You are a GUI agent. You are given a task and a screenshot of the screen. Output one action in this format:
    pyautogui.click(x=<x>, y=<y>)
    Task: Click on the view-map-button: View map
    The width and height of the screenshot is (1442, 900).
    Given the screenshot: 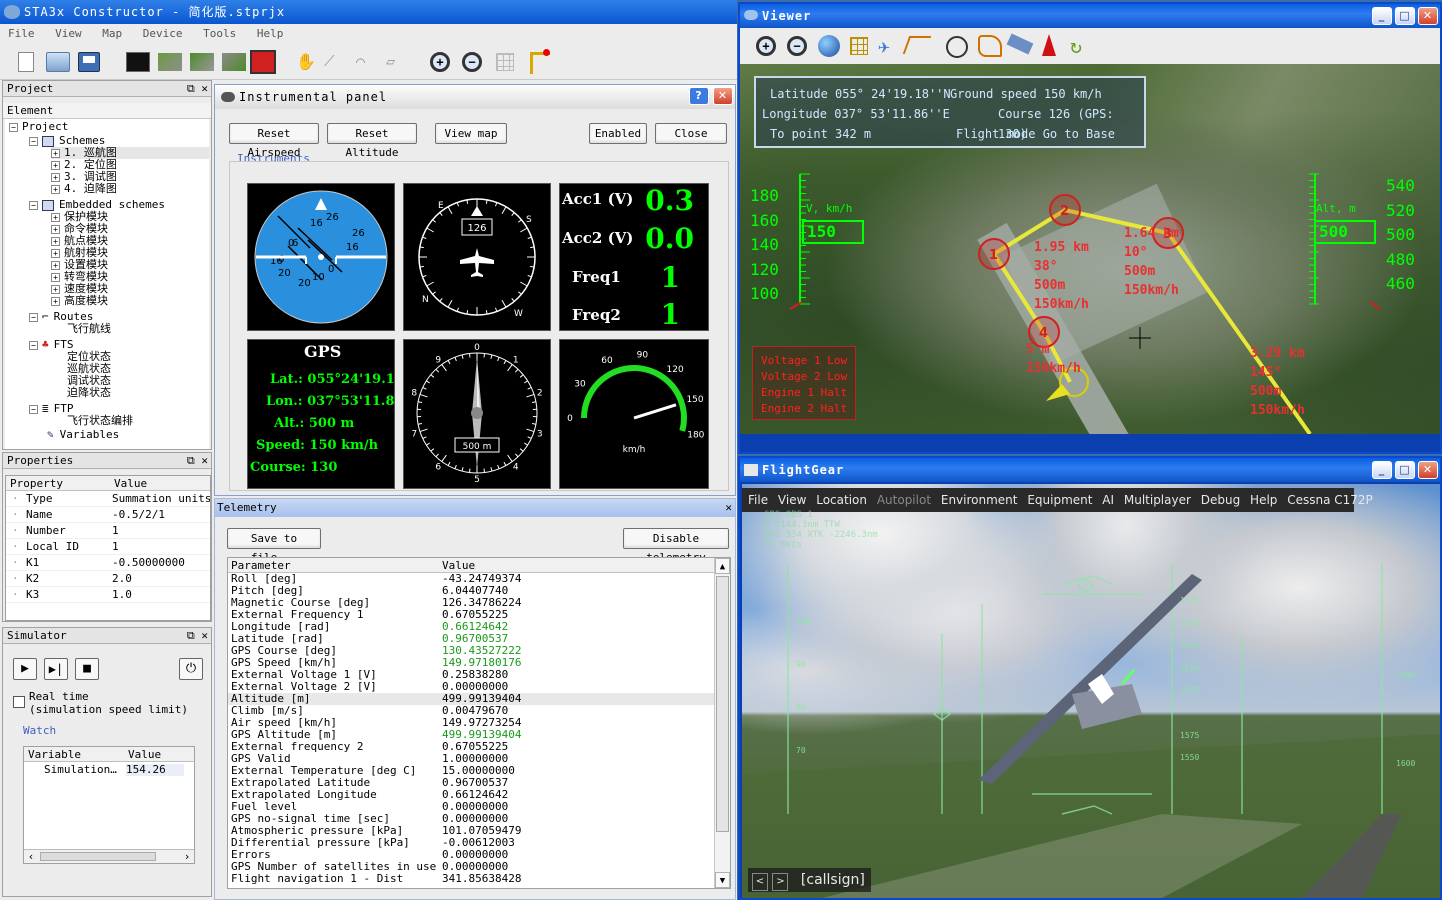 What is the action you would take?
    pyautogui.click(x=471, y=133)
    